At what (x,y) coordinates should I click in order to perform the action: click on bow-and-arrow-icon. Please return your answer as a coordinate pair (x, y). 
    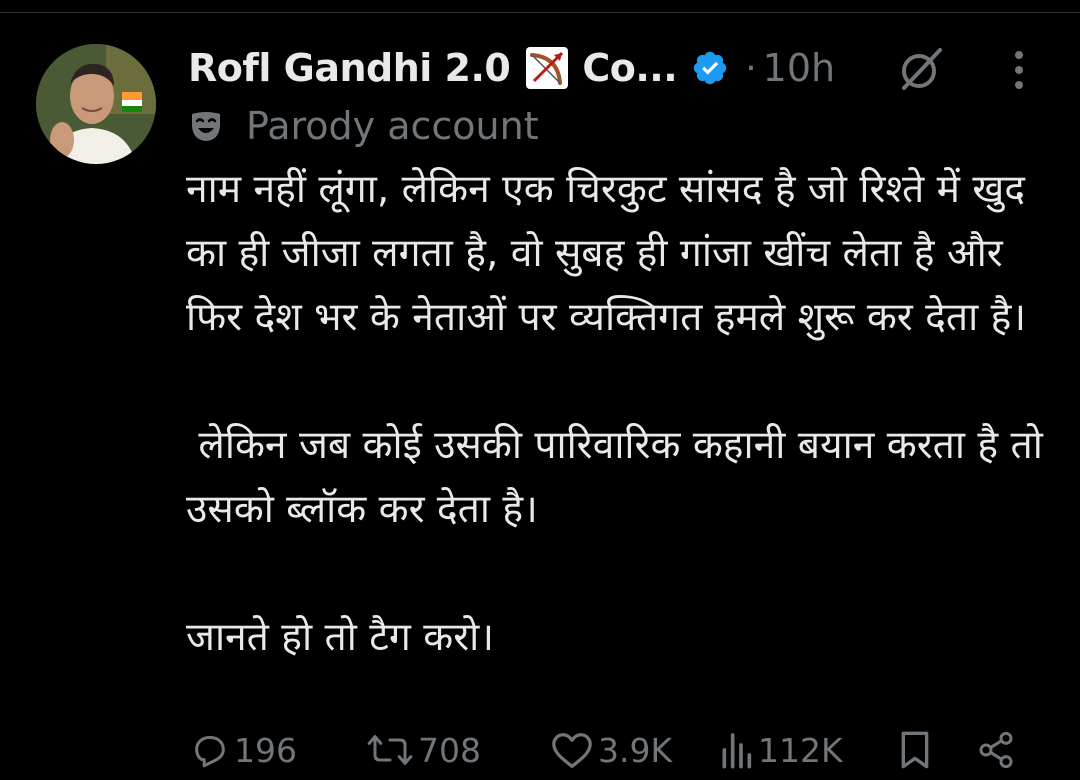
    Looking at the image, I should click on (547, 68).